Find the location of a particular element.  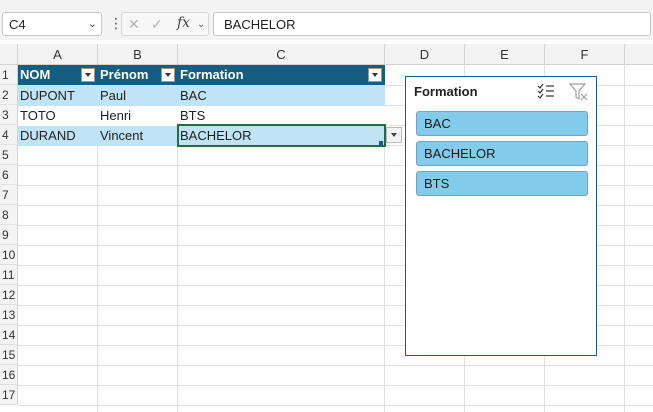

row-header-3: 3 is located at coordinates (9, 115).